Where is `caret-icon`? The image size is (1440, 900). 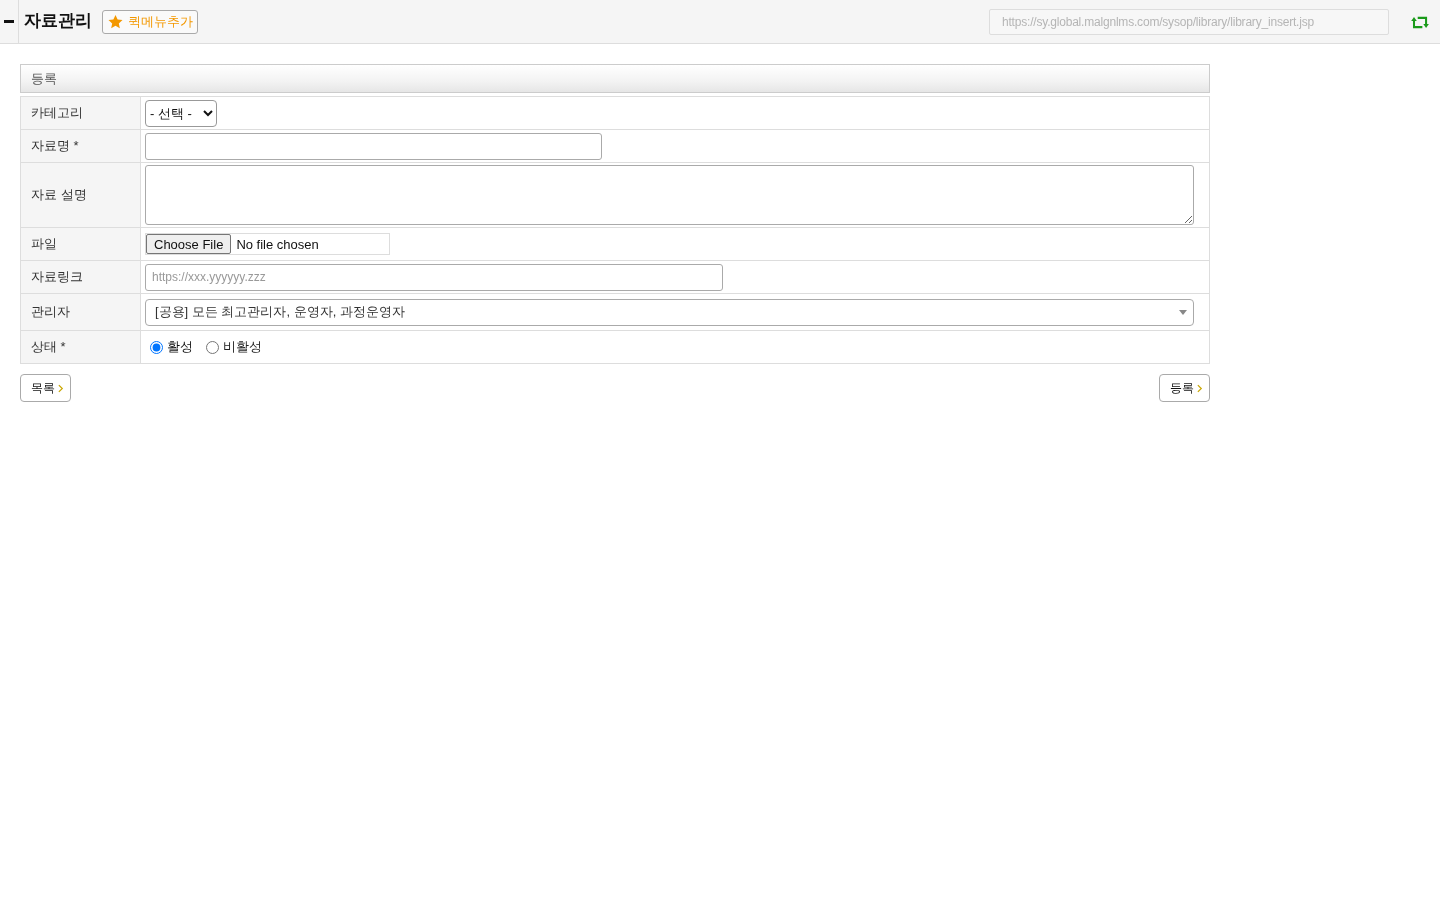
caret-icon is located at coordinates (1183, 312).